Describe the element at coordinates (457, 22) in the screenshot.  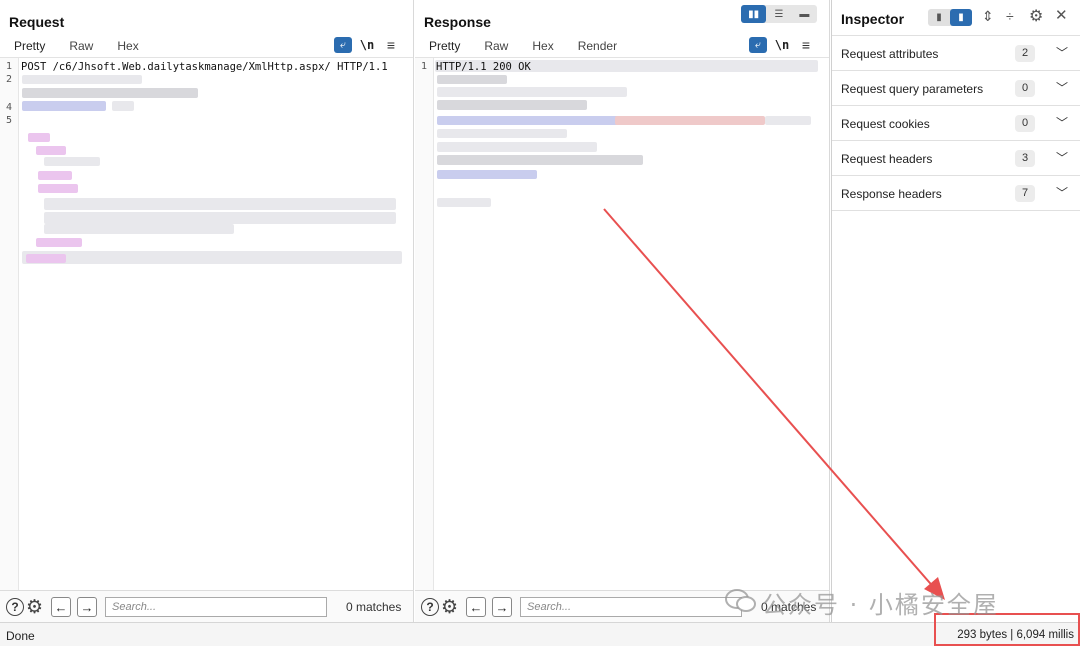
I see `response-title: Response` at that location.